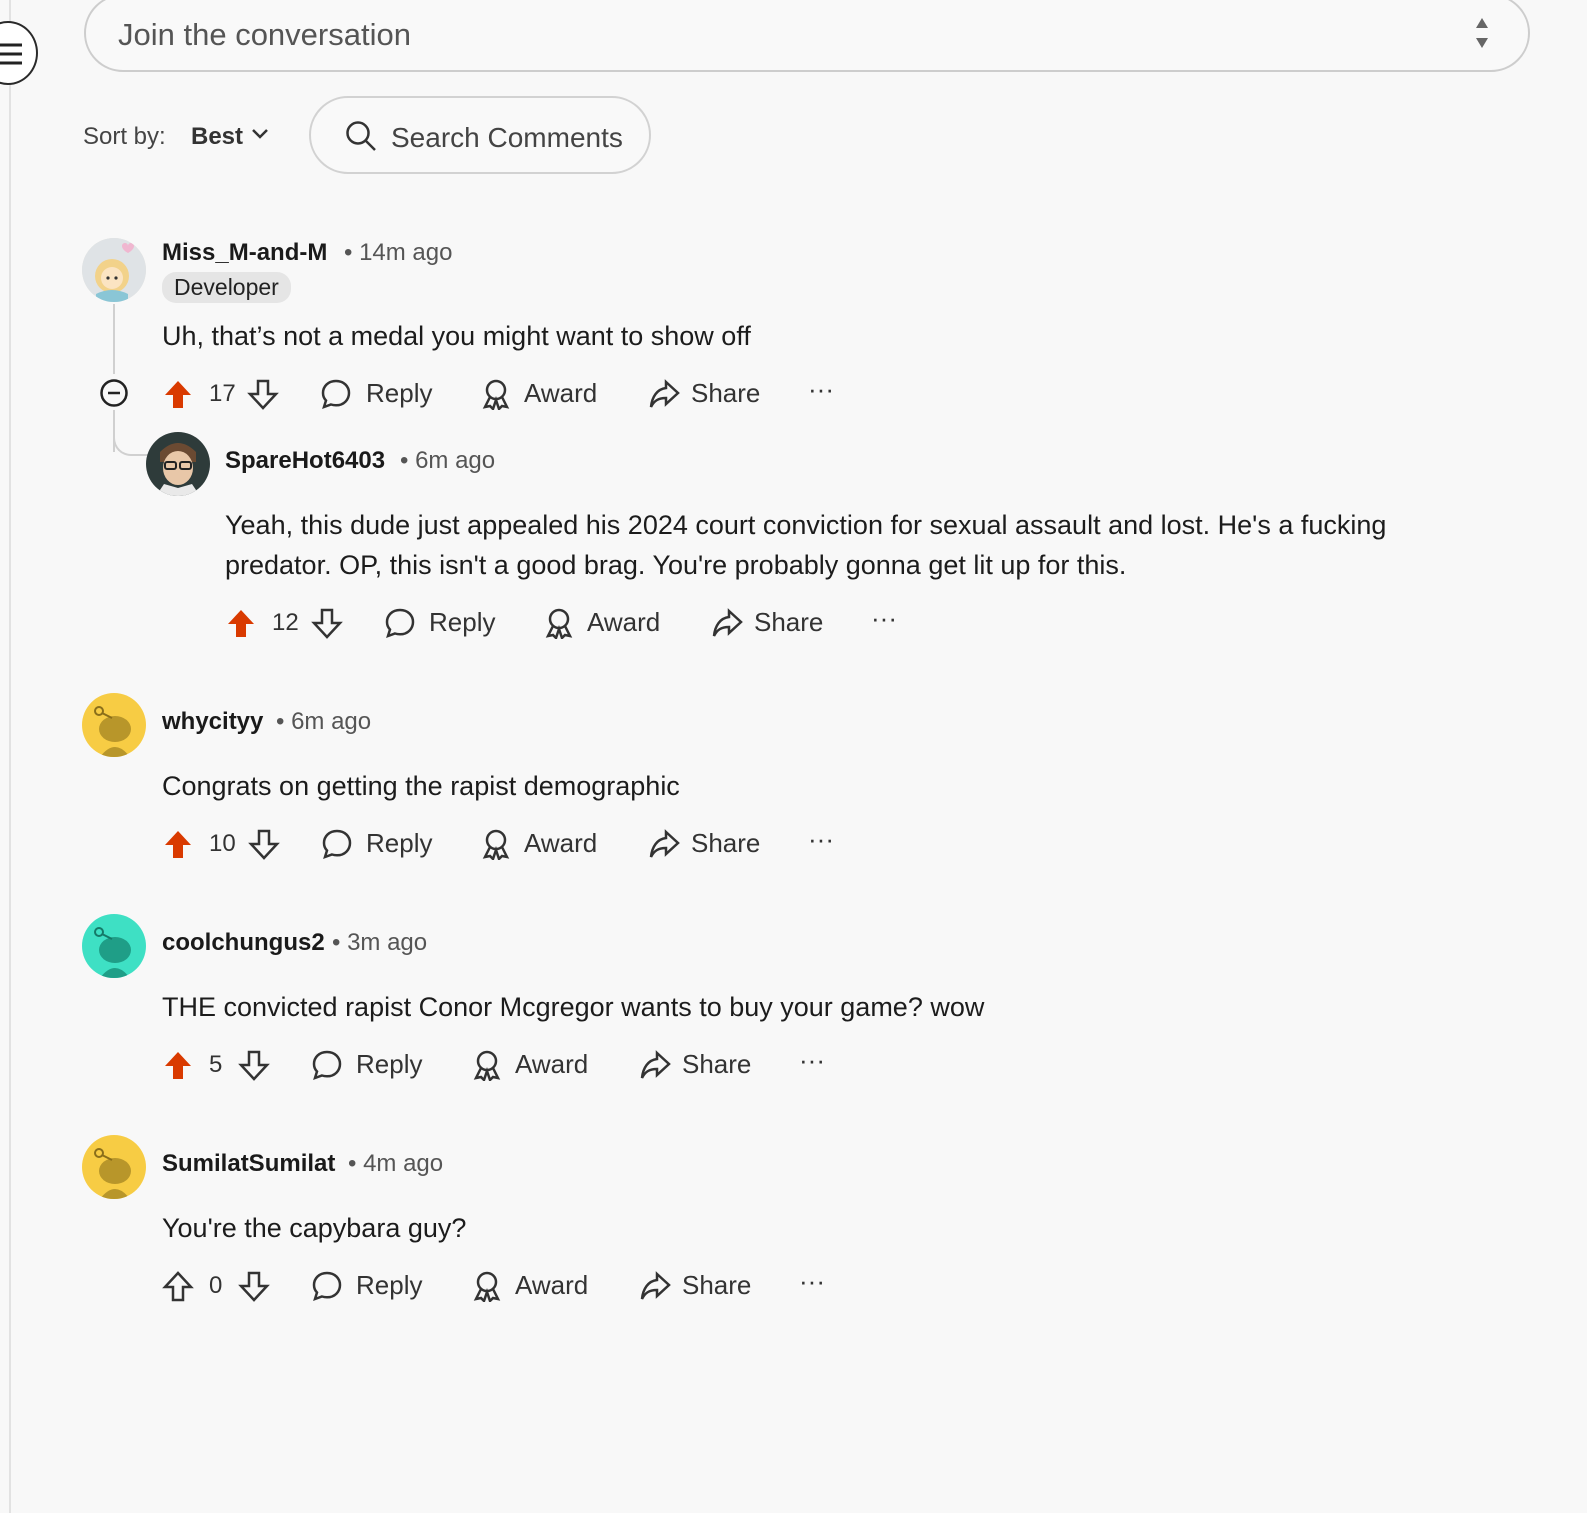 The image size is (1587, 1513). What do you see at coordinates (260, 134) in the screenshot?
I see `chevron-down-icon` at bounding box center [260, 134].